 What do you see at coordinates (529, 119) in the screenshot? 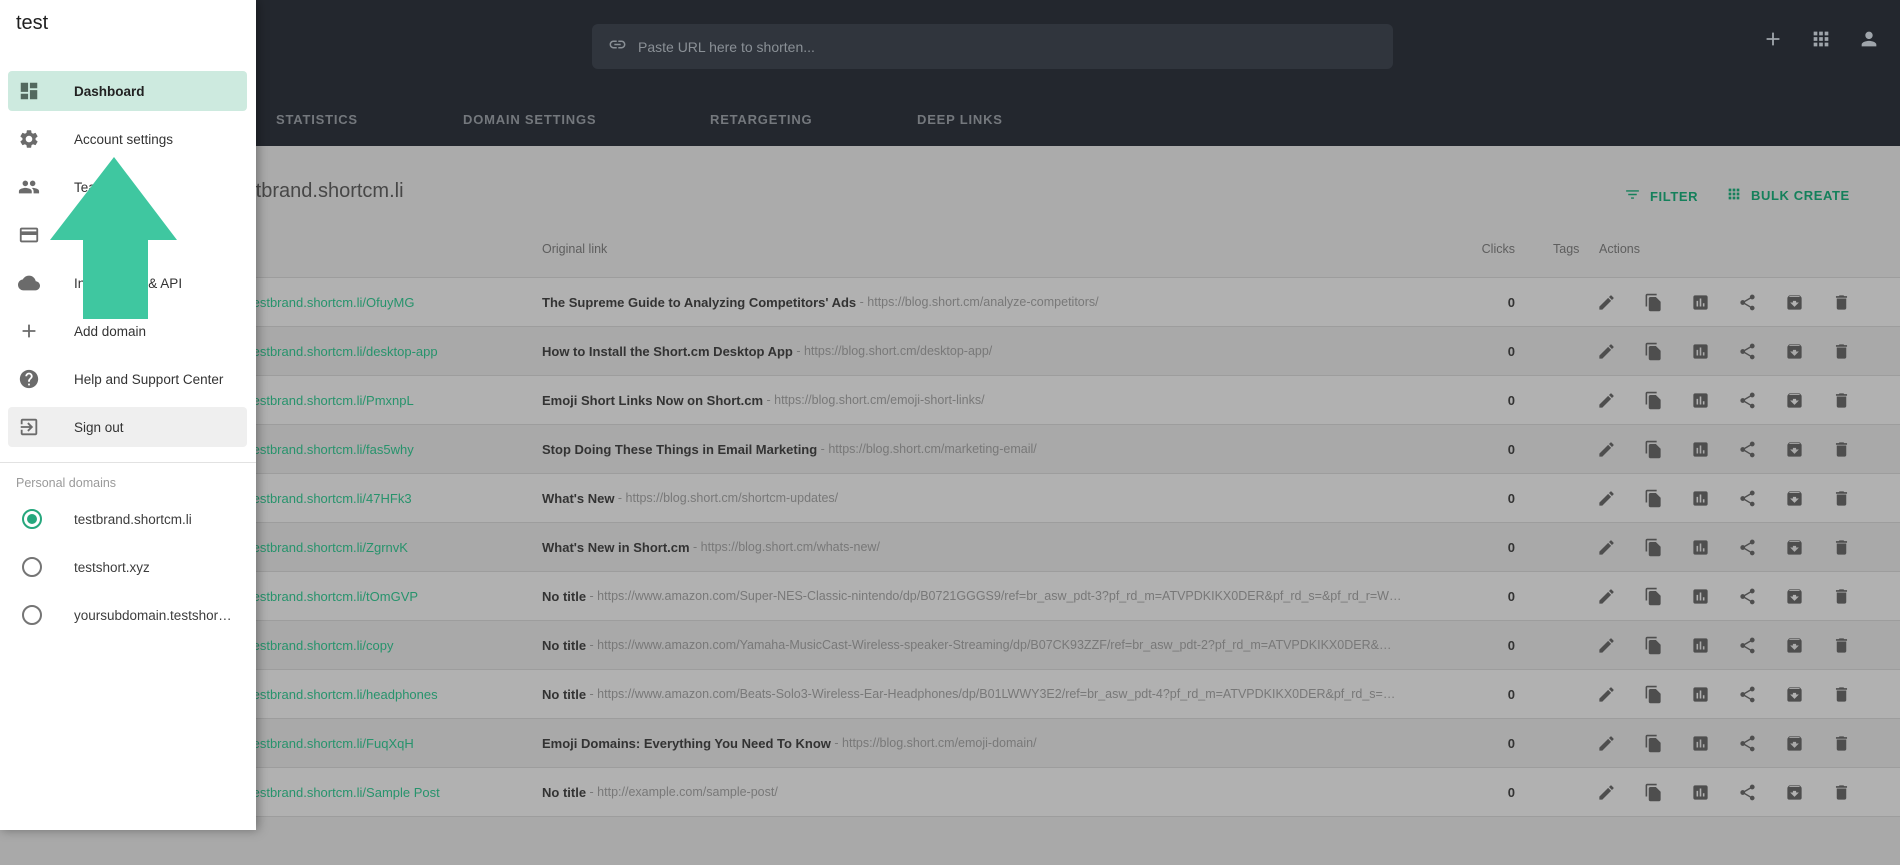
I see `tab-domain-settings: DOMAIN SETTINGS` at bounding box center [529, 119].